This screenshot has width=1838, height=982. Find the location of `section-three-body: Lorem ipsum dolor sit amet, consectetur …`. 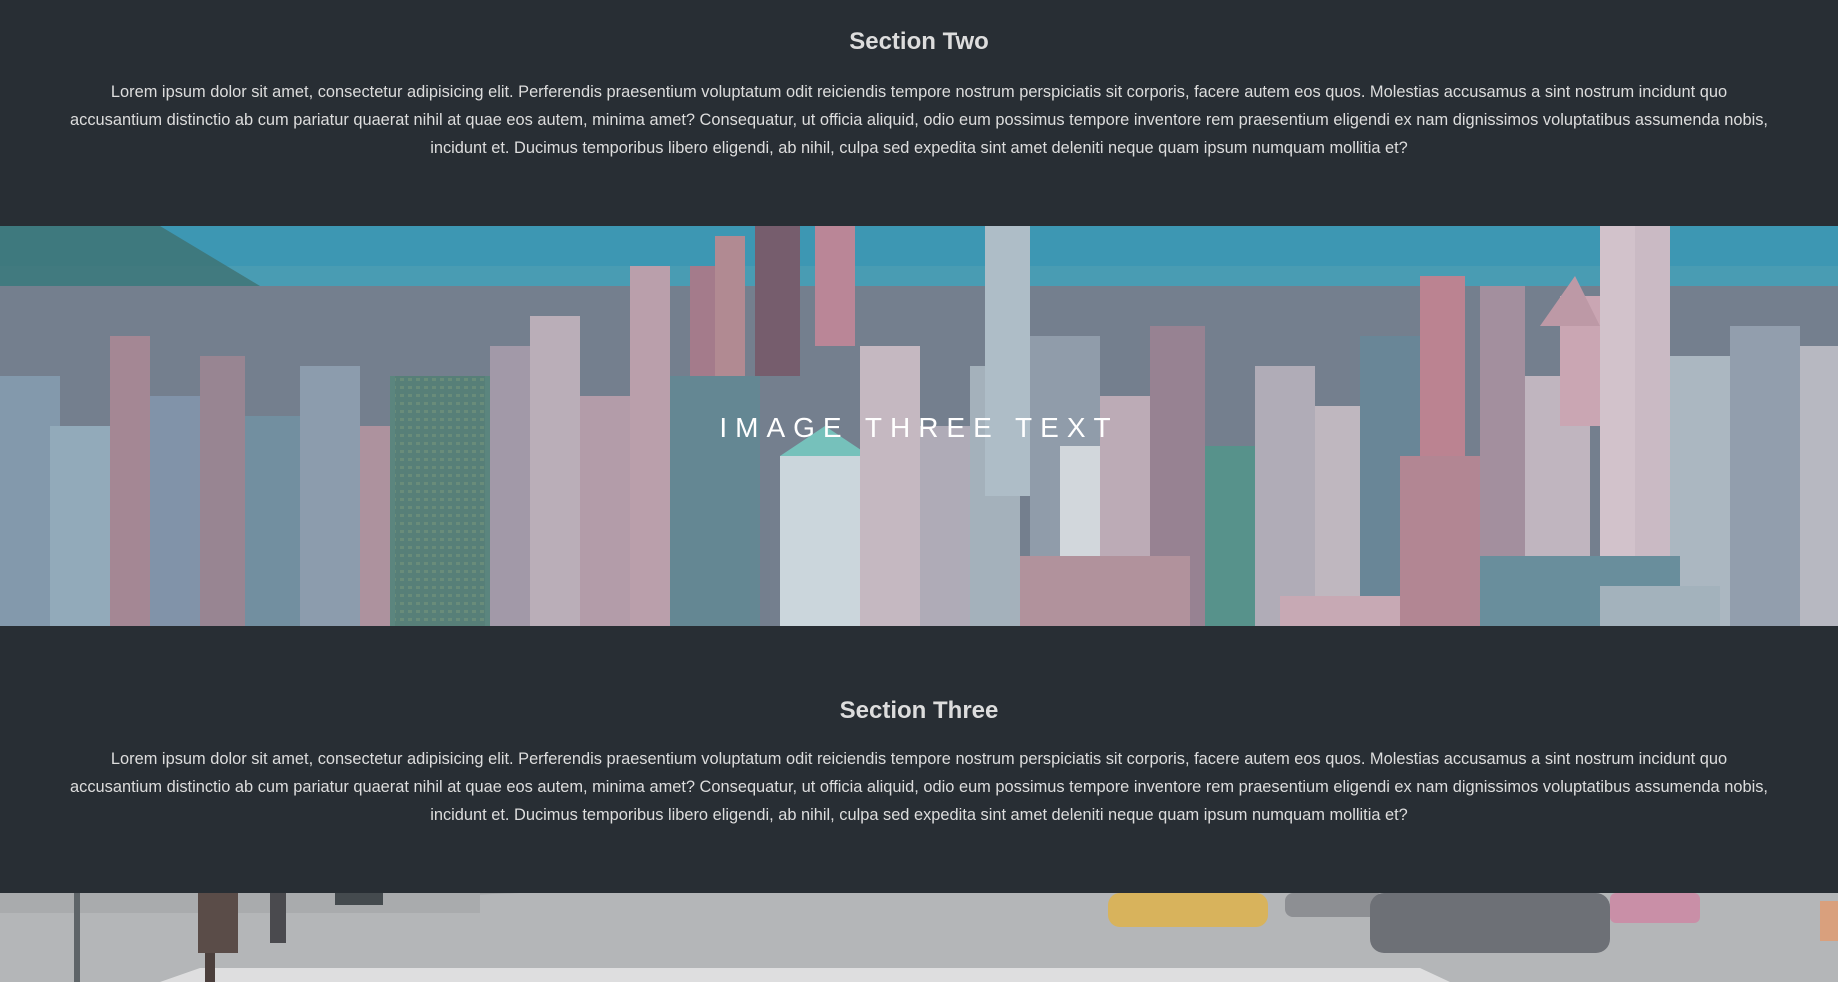

section-three-body: Lorem ipsum dolor sit amet, consectetur … is located at coordinates (919, 787).